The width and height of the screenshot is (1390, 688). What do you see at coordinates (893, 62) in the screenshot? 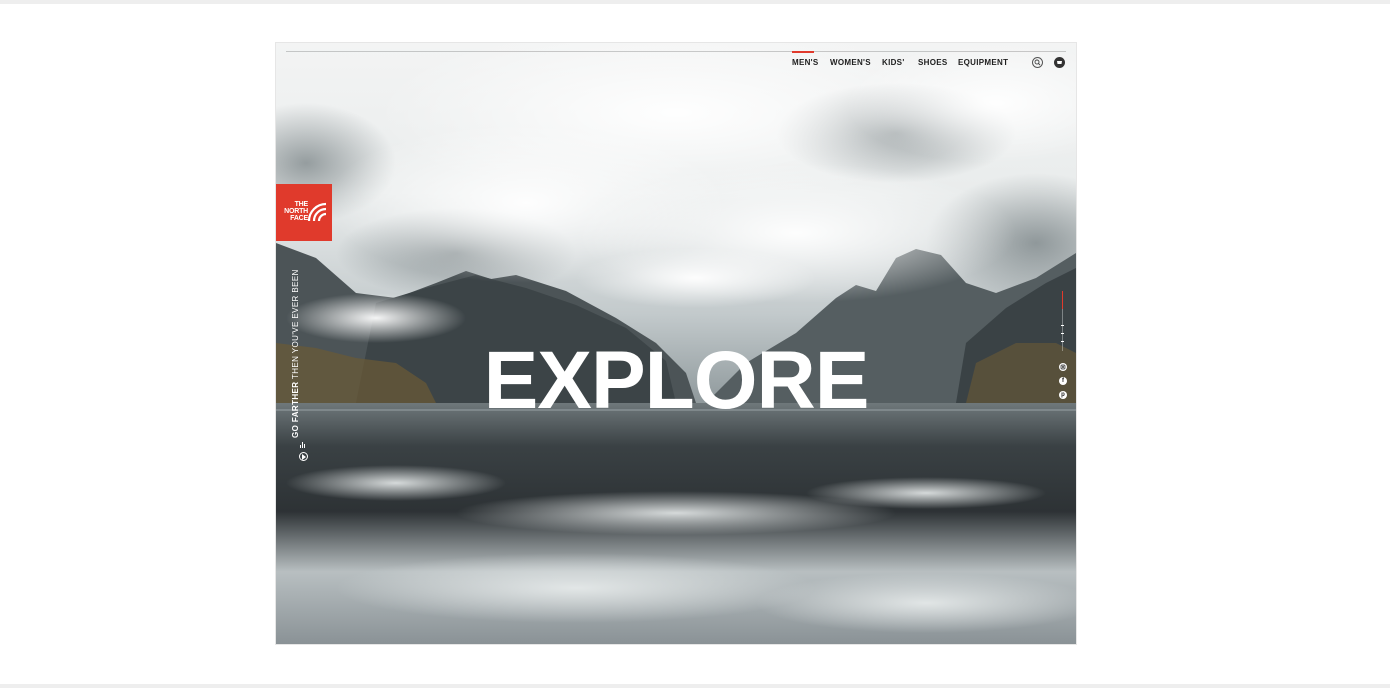
I see `nav-item-kids: KIDS'` at bounding box center [893, 62].